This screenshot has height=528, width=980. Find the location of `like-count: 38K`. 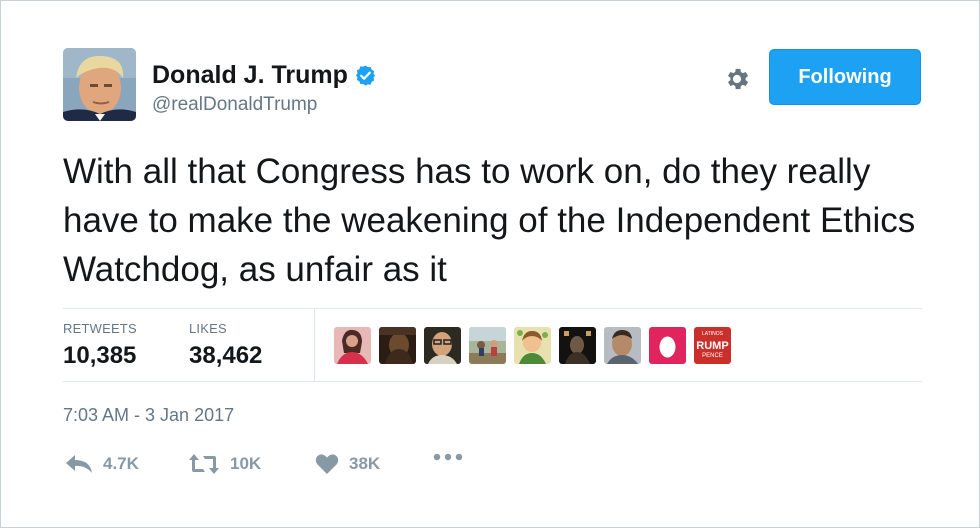

like-count: 38K is located at coordinates (365, 463).